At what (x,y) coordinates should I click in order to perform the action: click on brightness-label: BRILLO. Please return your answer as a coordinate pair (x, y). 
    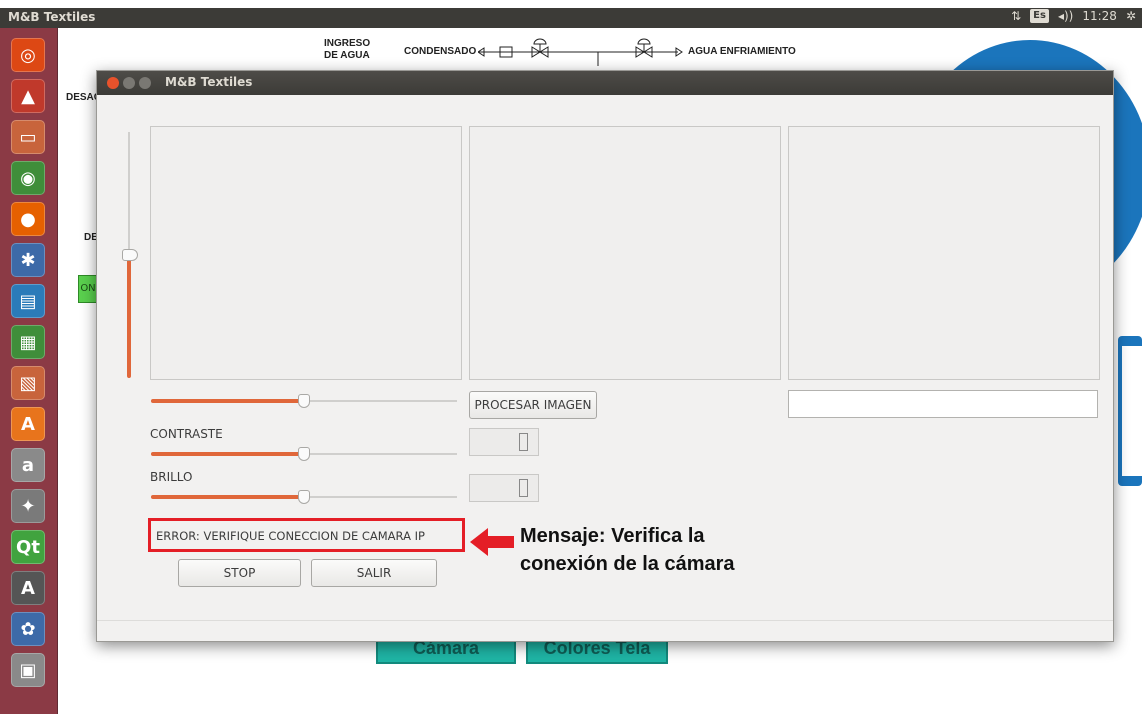
    Looking at the image, I should click on (171, 477).